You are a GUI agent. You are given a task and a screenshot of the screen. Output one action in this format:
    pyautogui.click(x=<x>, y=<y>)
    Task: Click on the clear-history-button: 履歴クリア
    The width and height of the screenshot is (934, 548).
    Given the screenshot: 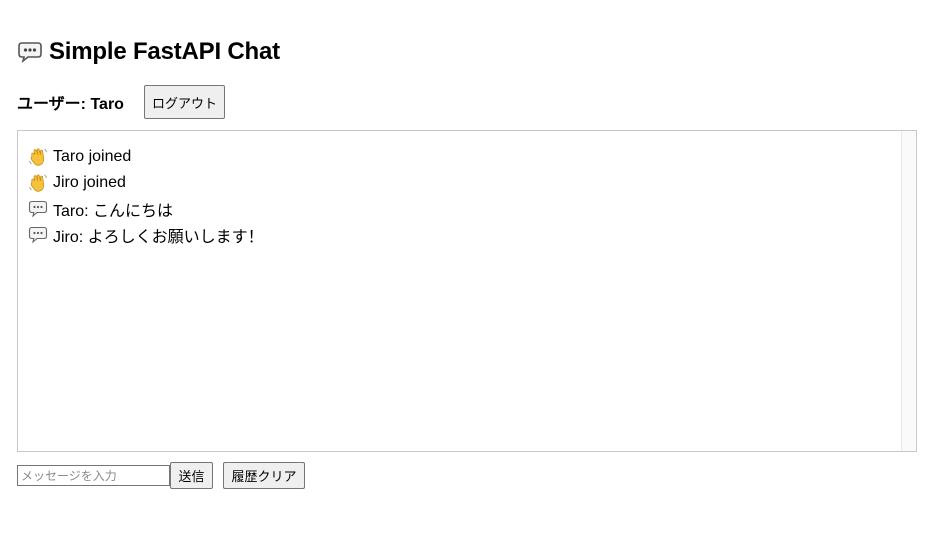 What is the action you would take?
    pyautogui.click(x=264, y=475)
    